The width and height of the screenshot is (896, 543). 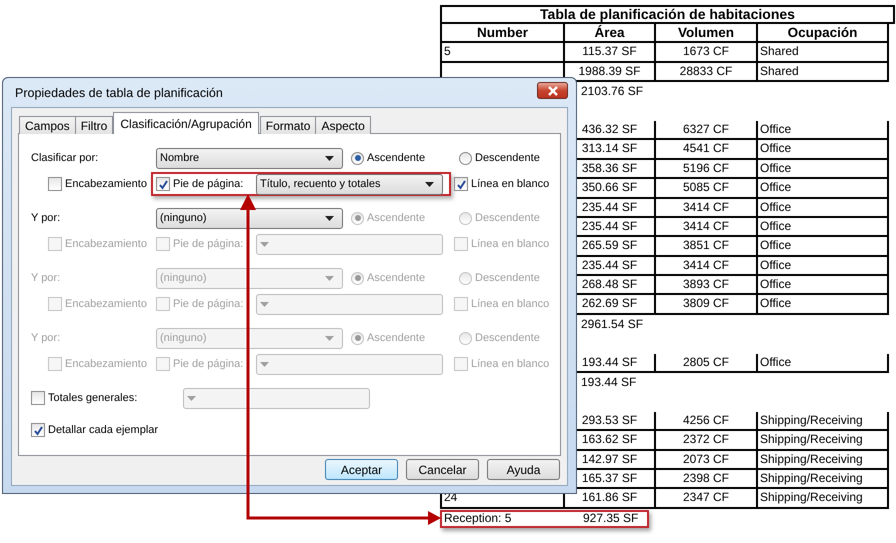 What do you see at coordinates (608, 382) in the screenshot?
I see `group-total: 193.44 SF` at bounding box center [608, 382].